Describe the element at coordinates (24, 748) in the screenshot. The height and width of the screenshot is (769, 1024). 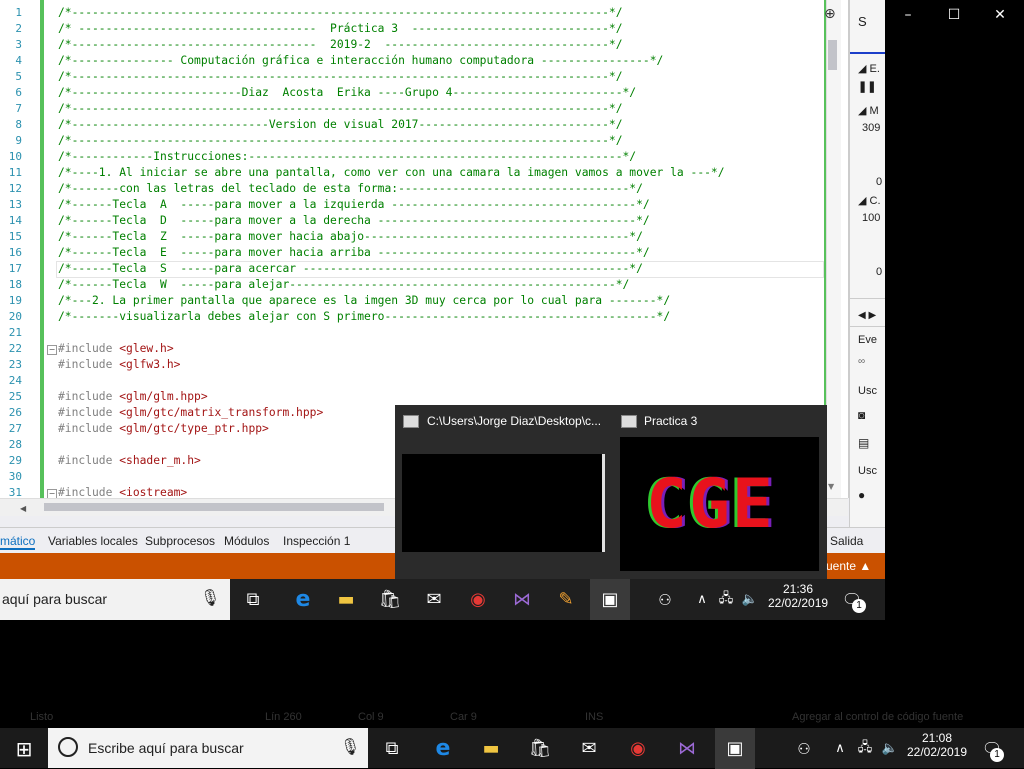
I see `start-icon: ⊞` at that location.